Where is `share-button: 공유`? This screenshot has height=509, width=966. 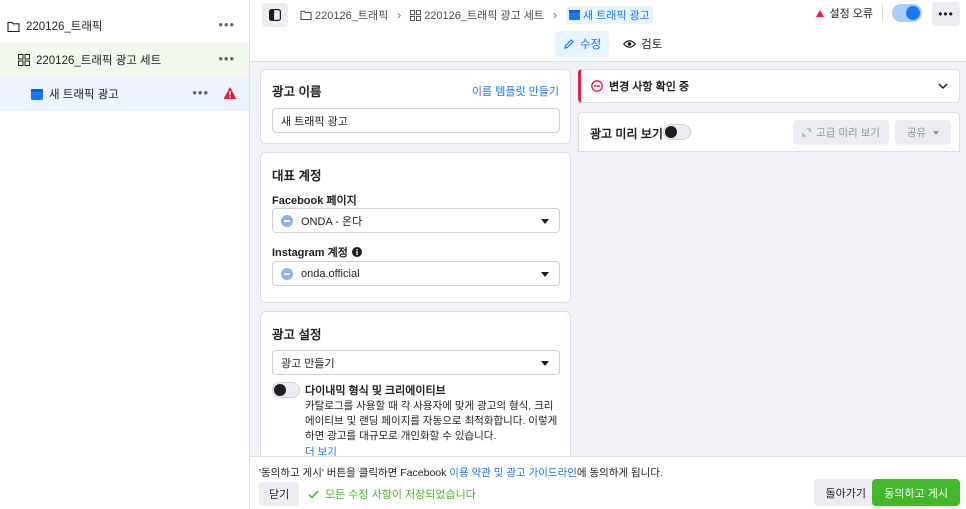
share-button: 공유 is located at coordinates (923, 132).